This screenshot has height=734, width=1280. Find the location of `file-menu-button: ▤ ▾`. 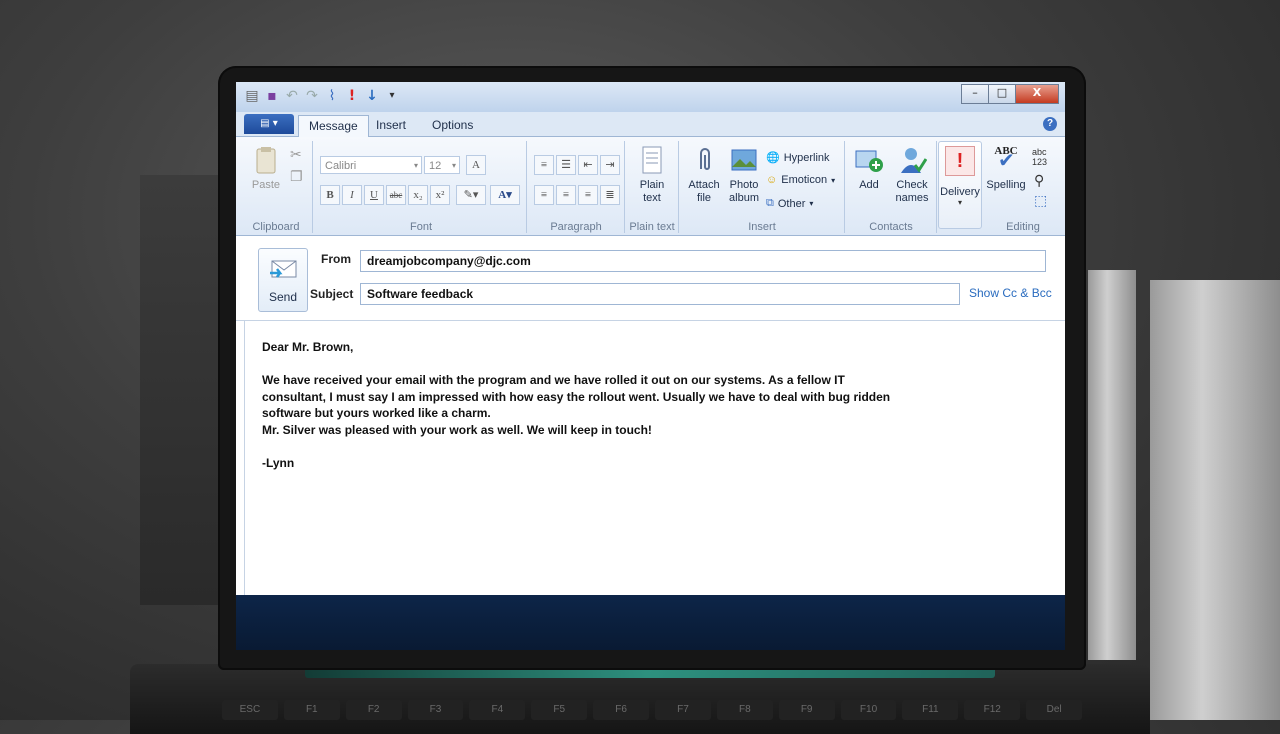

file-menu-button: ▤ ▾ is located at coordinates (269, 124).